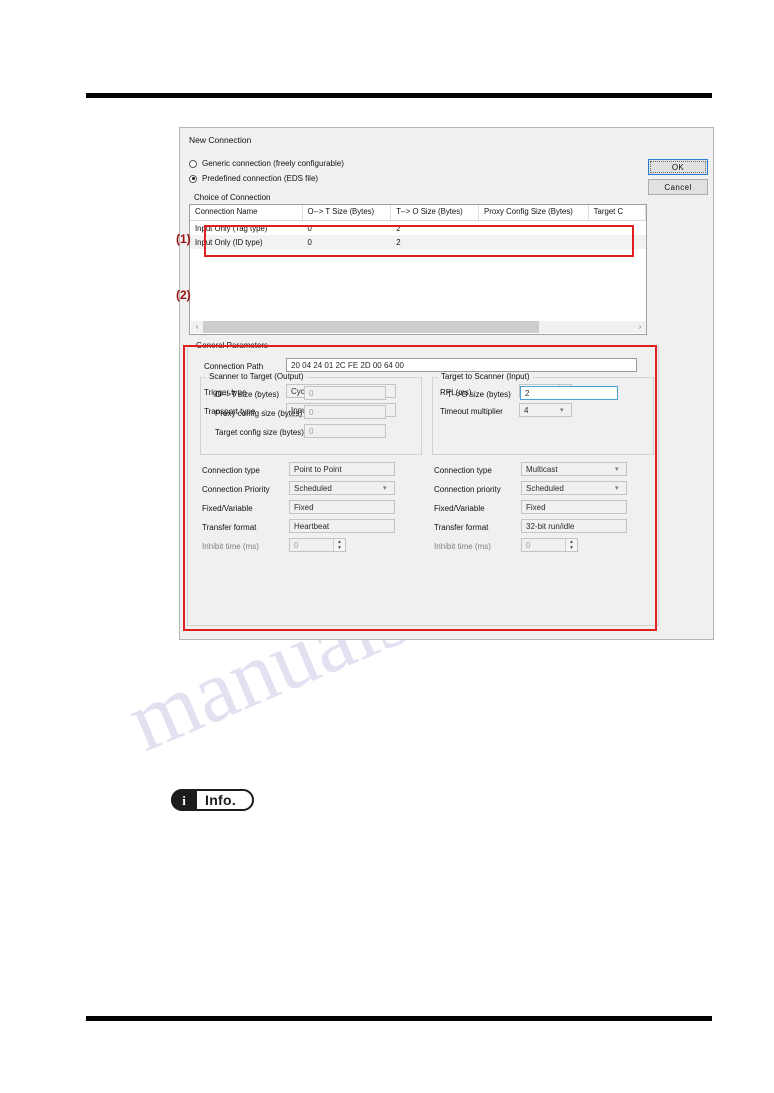 This screenshot has width=774, height=1093. Describe the element at coordinates (461, 365) in the screenshot. I see `connection-path-input: 20 04 24 01 2C FE 2D 00 64 00` at that location.